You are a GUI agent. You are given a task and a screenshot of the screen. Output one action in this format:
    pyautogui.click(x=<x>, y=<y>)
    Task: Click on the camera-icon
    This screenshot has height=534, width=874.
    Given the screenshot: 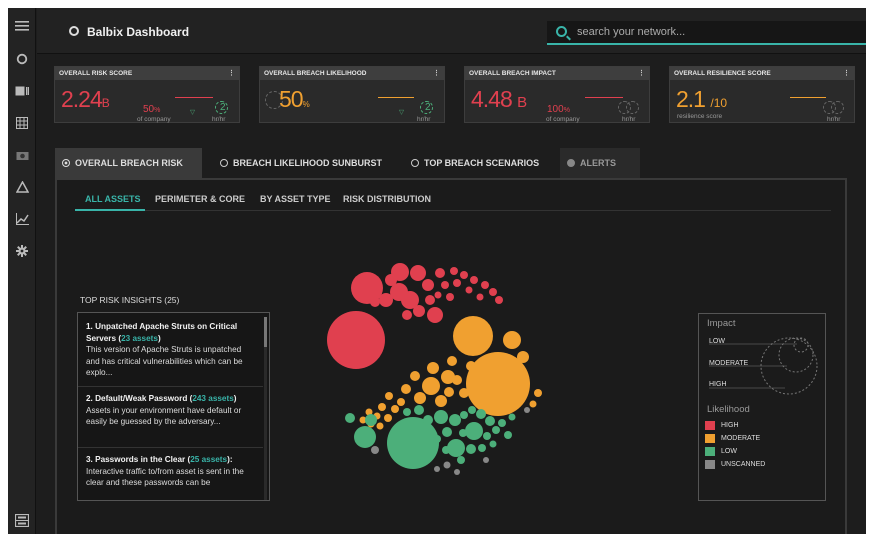 What is the action you would take?
    pyautogui.click(x=22, y=157)
    